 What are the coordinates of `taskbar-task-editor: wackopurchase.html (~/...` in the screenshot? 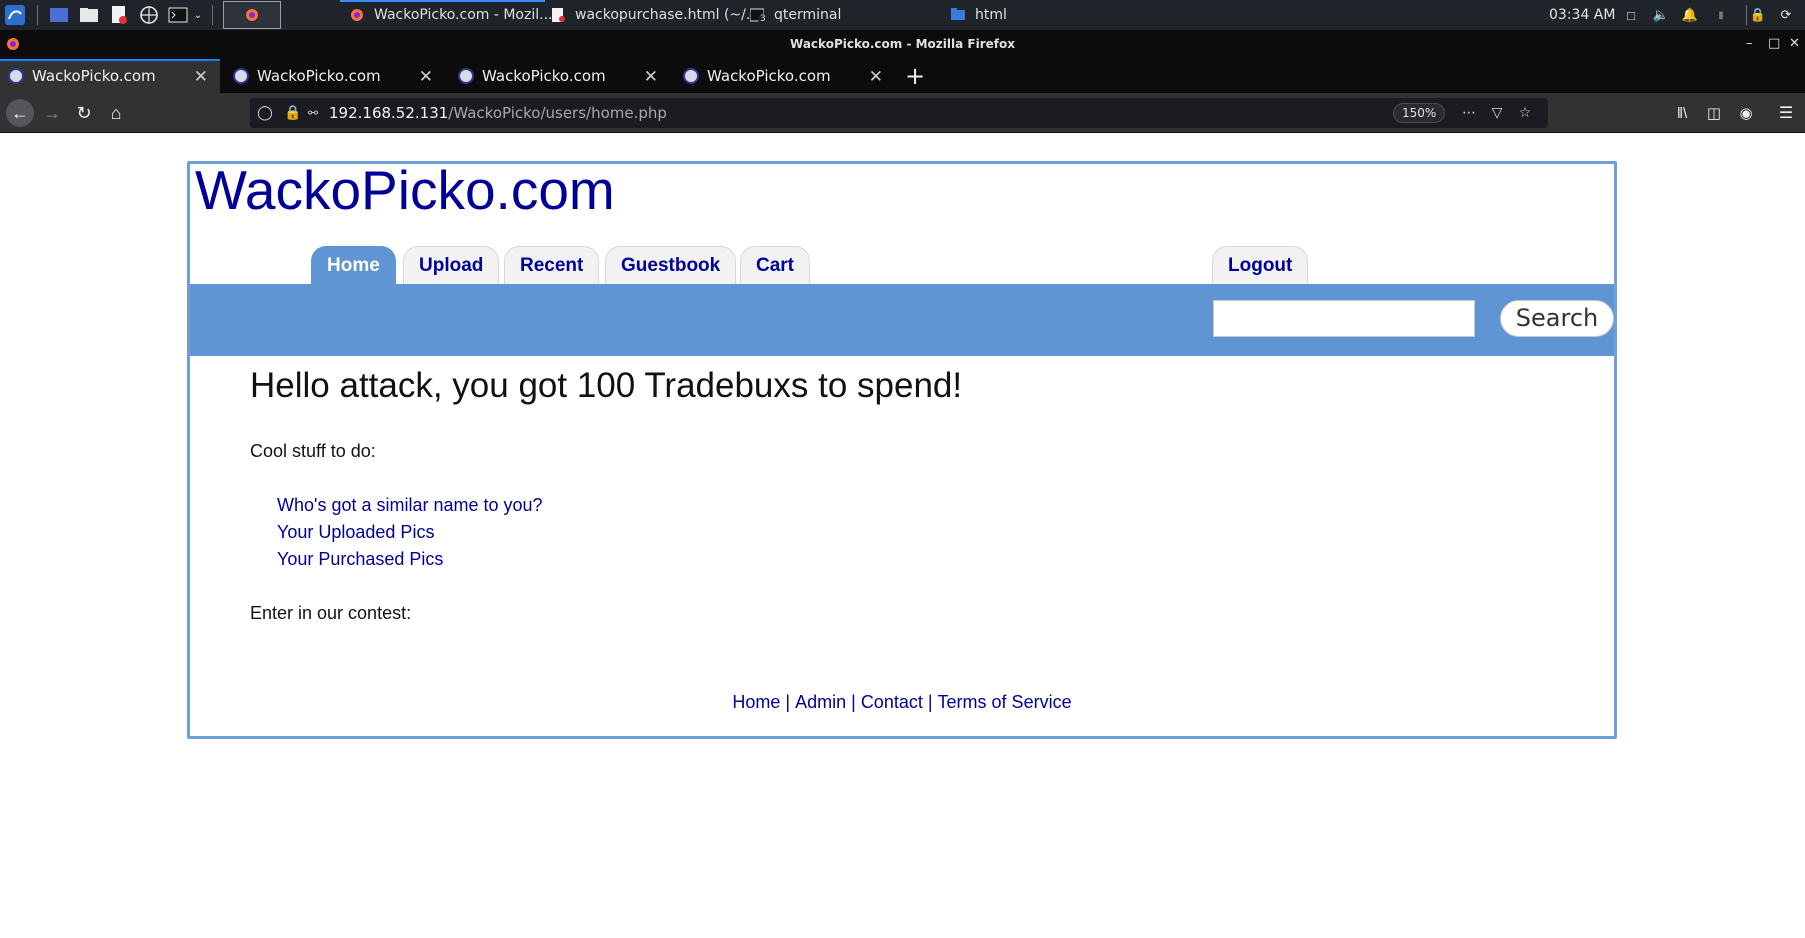 It's located at (655, 15).